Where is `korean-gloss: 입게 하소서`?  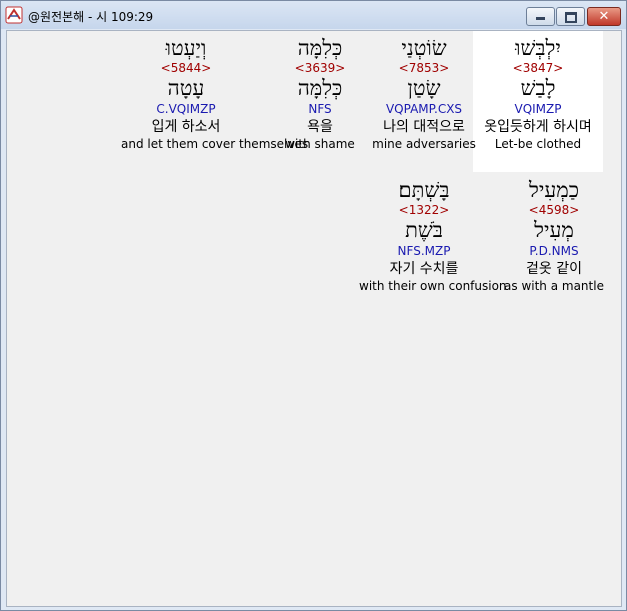 korean-gloss: 입게 하소서 is located at coordinates (186, 127).